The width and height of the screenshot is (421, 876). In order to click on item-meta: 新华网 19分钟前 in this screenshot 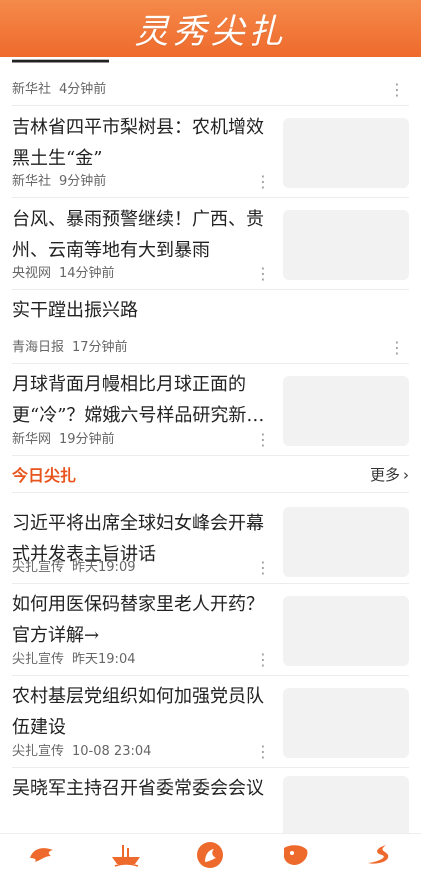, I will do `click(63, 437)`.